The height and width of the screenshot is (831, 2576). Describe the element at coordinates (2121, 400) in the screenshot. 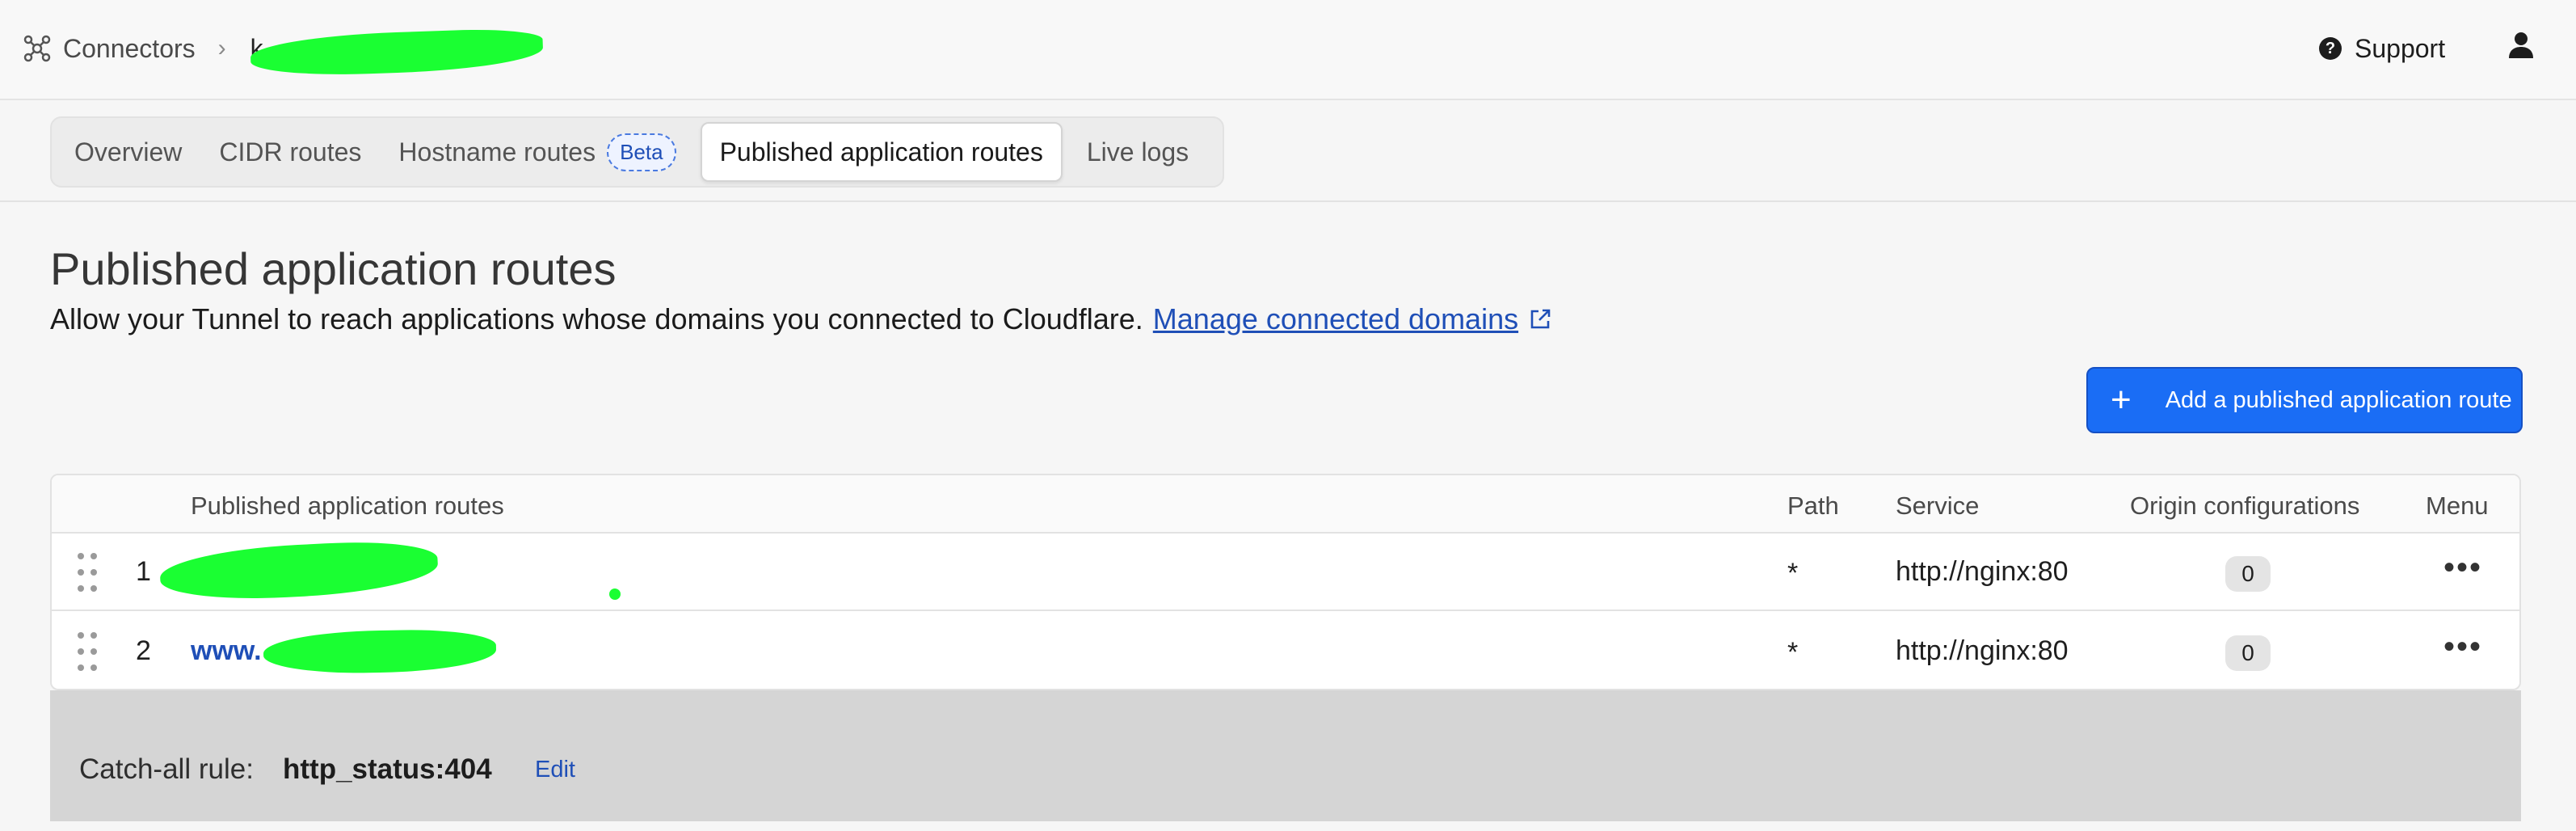

I see `plus-icon: +` at that location.